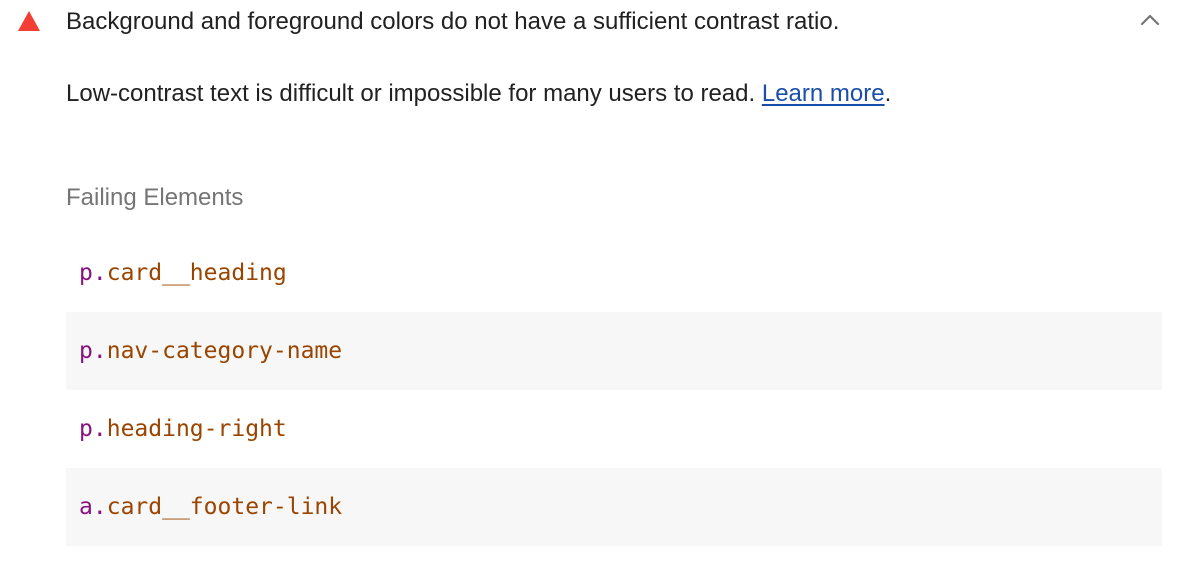 This screenshot has height=568, width=1186. Describe the element at coordinates (29, 21) in the screenshot. I see `warning-triangle-icon` at that location.